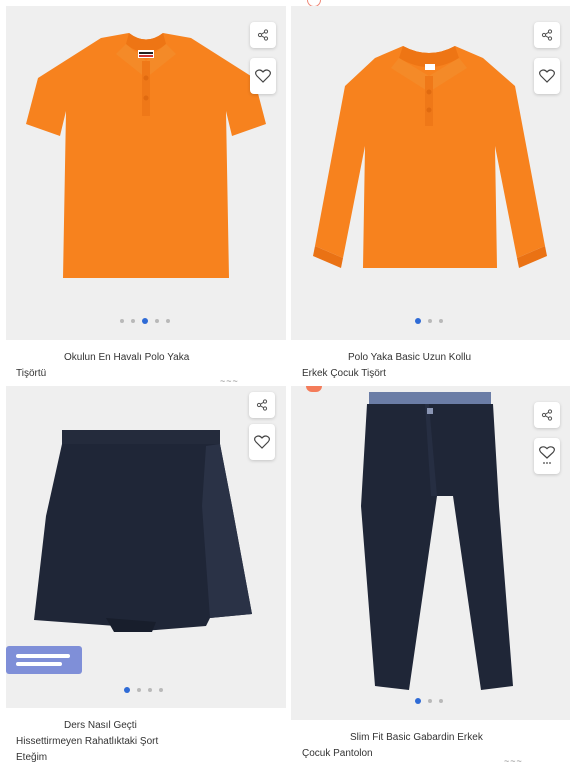 This screenshot has width=576, height=768. Describe the element at coordinates (437, 541) in the screenshot. I see `trousers-image` at that location.